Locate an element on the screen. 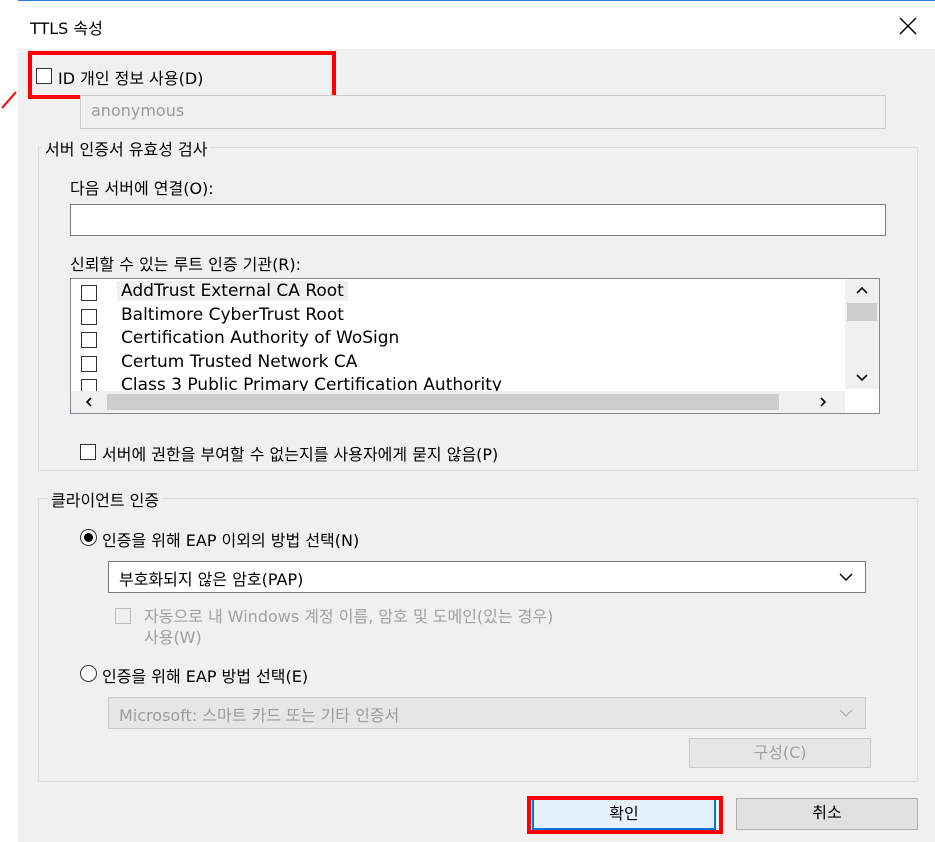  non-eap-label: 인증을 위해 EAP 이외의 방법 선택(N) is located at coordinates (231, 540).